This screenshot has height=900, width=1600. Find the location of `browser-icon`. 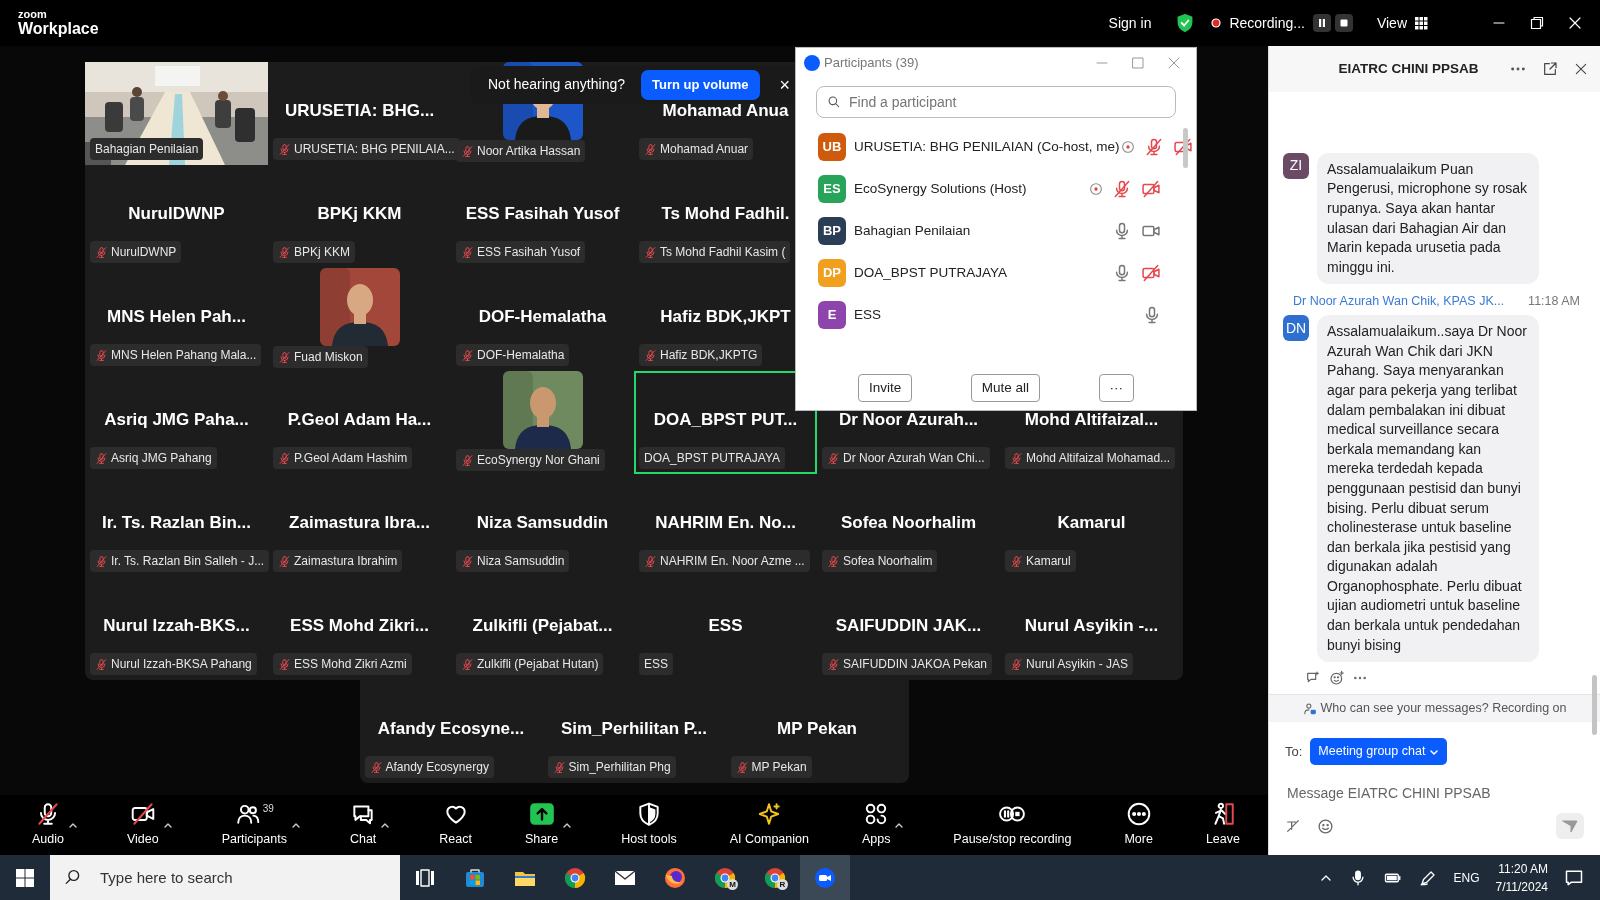

browser-icon is located at coordinates (775, 877).